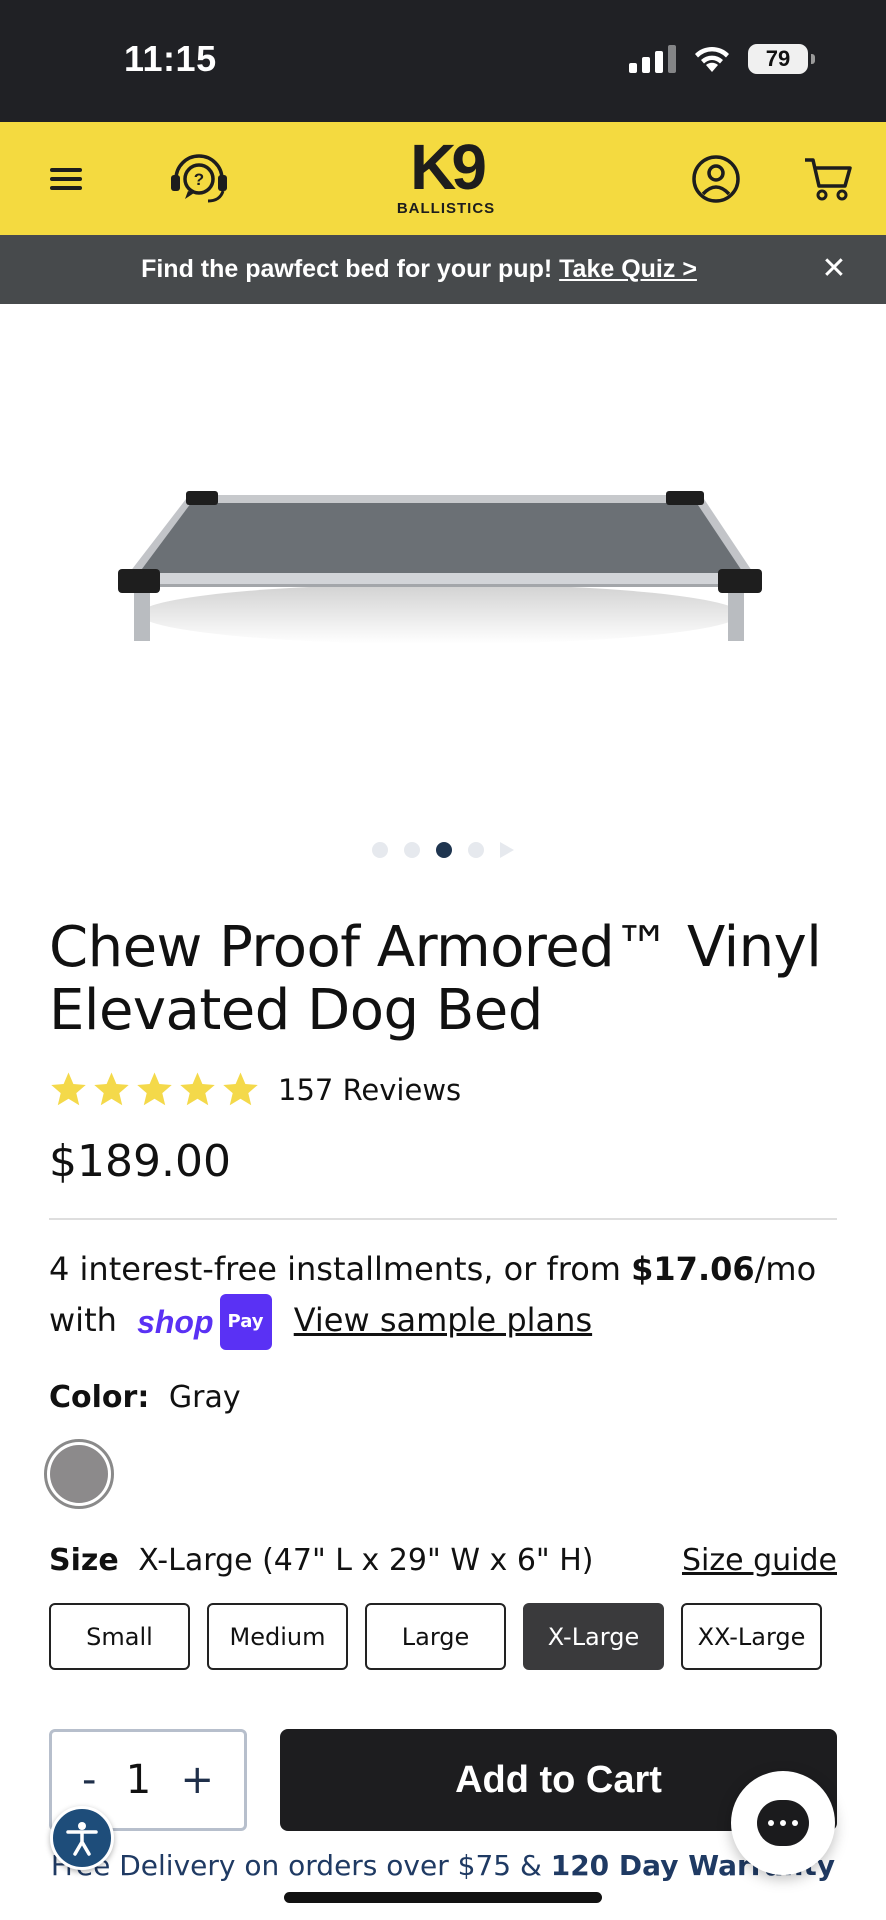 The width and height of the screenshot is (886, 1920). Describe the element at coordinates (83, 1320) in the screenshot. I see `installments-with: with` at that location.